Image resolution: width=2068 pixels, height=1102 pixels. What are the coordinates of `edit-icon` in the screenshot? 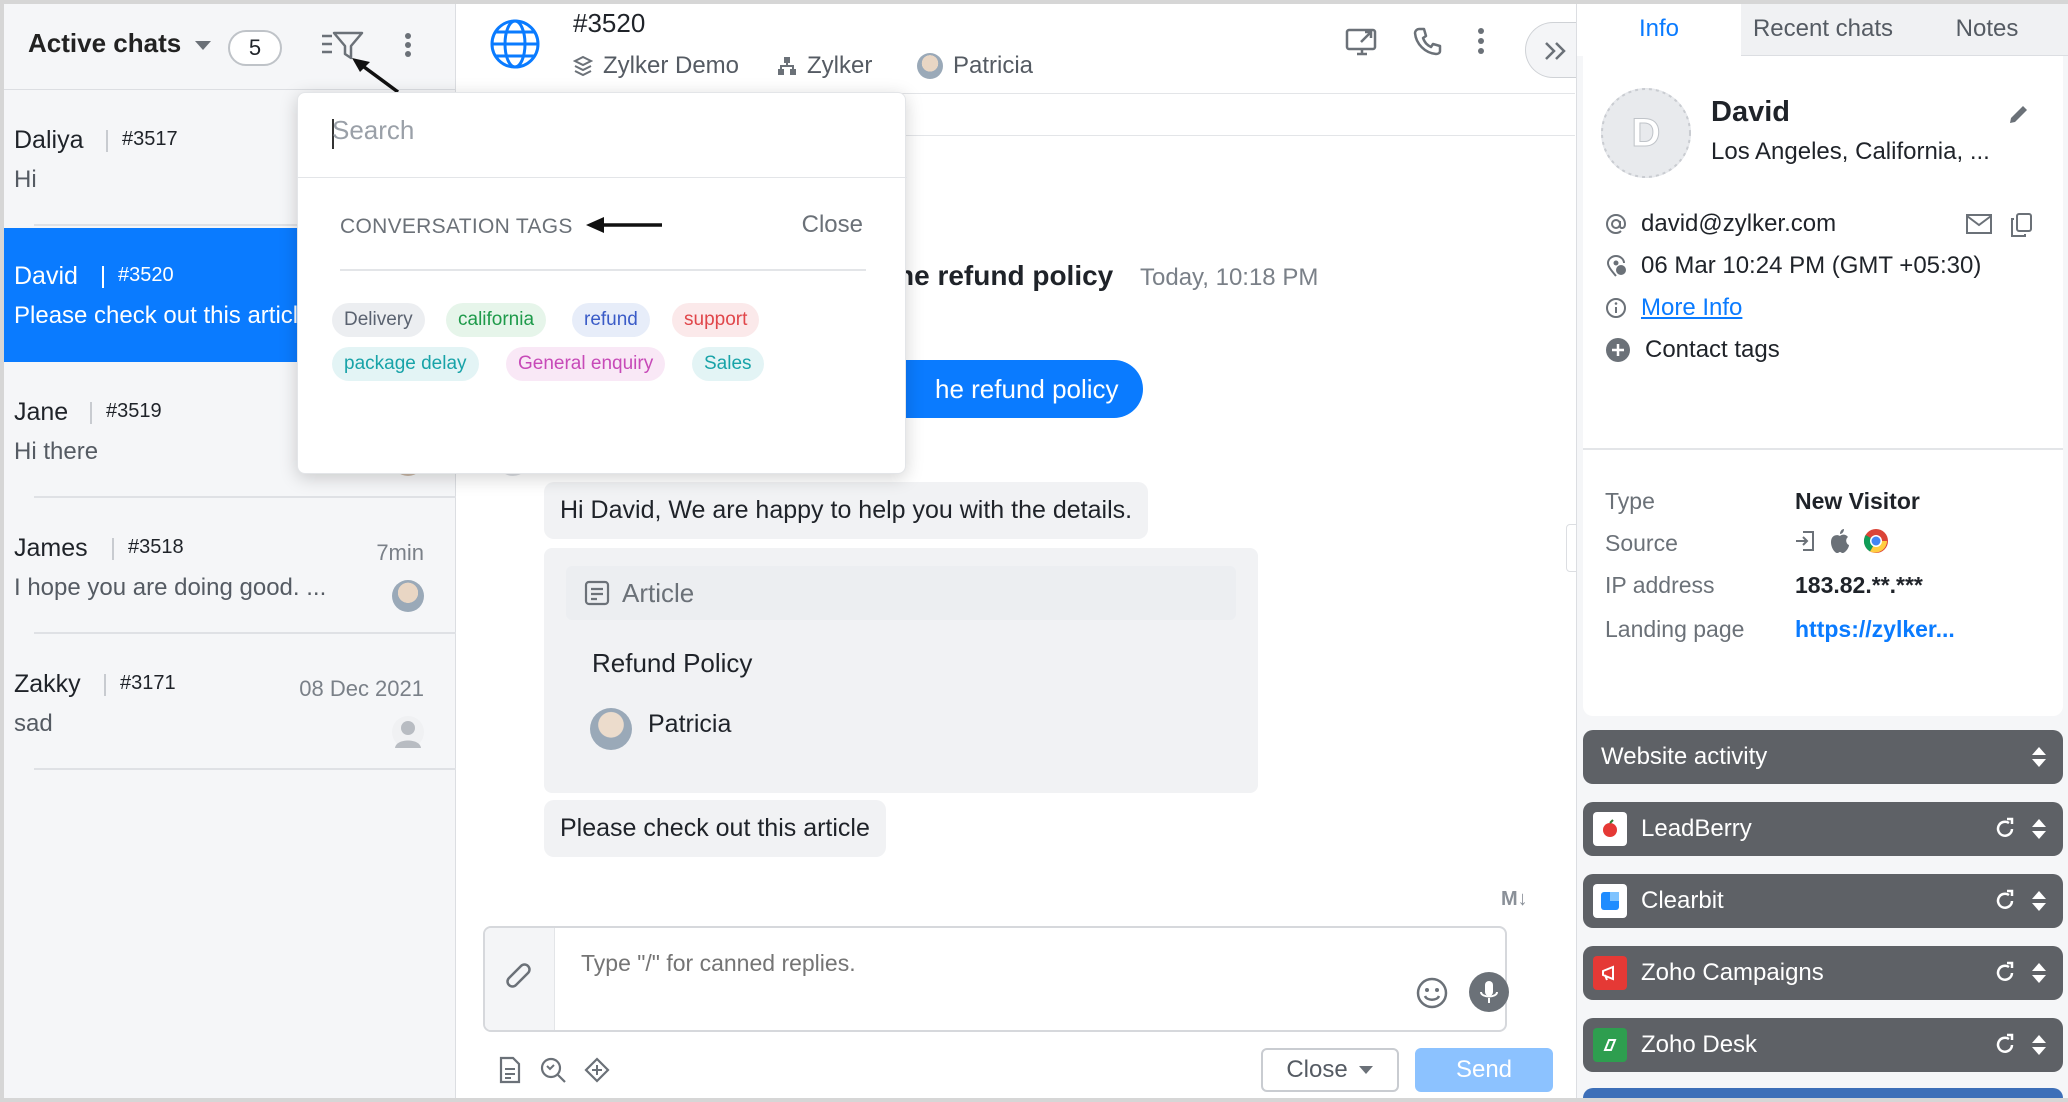 It's located at (2019, 114).